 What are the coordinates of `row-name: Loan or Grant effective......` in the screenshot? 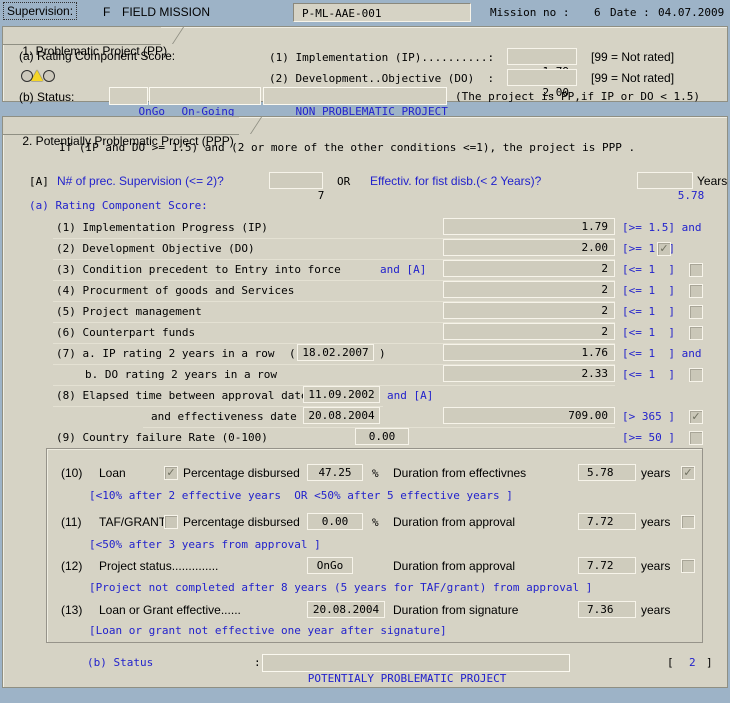 It's located at (170, 610).